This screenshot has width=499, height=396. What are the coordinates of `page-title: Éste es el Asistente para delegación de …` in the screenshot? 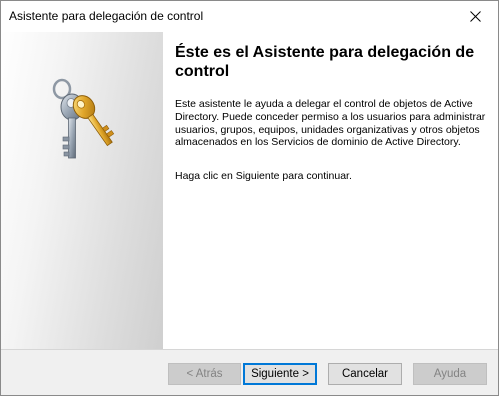 It's located at (325, 62).